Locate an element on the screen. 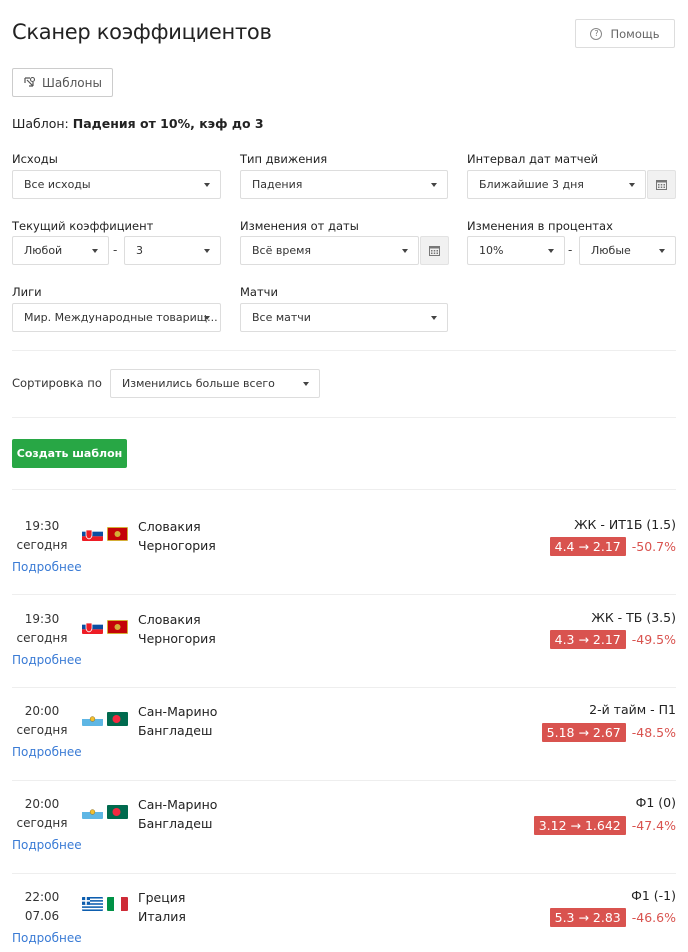 Image resolution: width=688 pixels, height=952 pixels. template-name: Падения от 10%, кэф до 3 is located at coordinates (168, 123).